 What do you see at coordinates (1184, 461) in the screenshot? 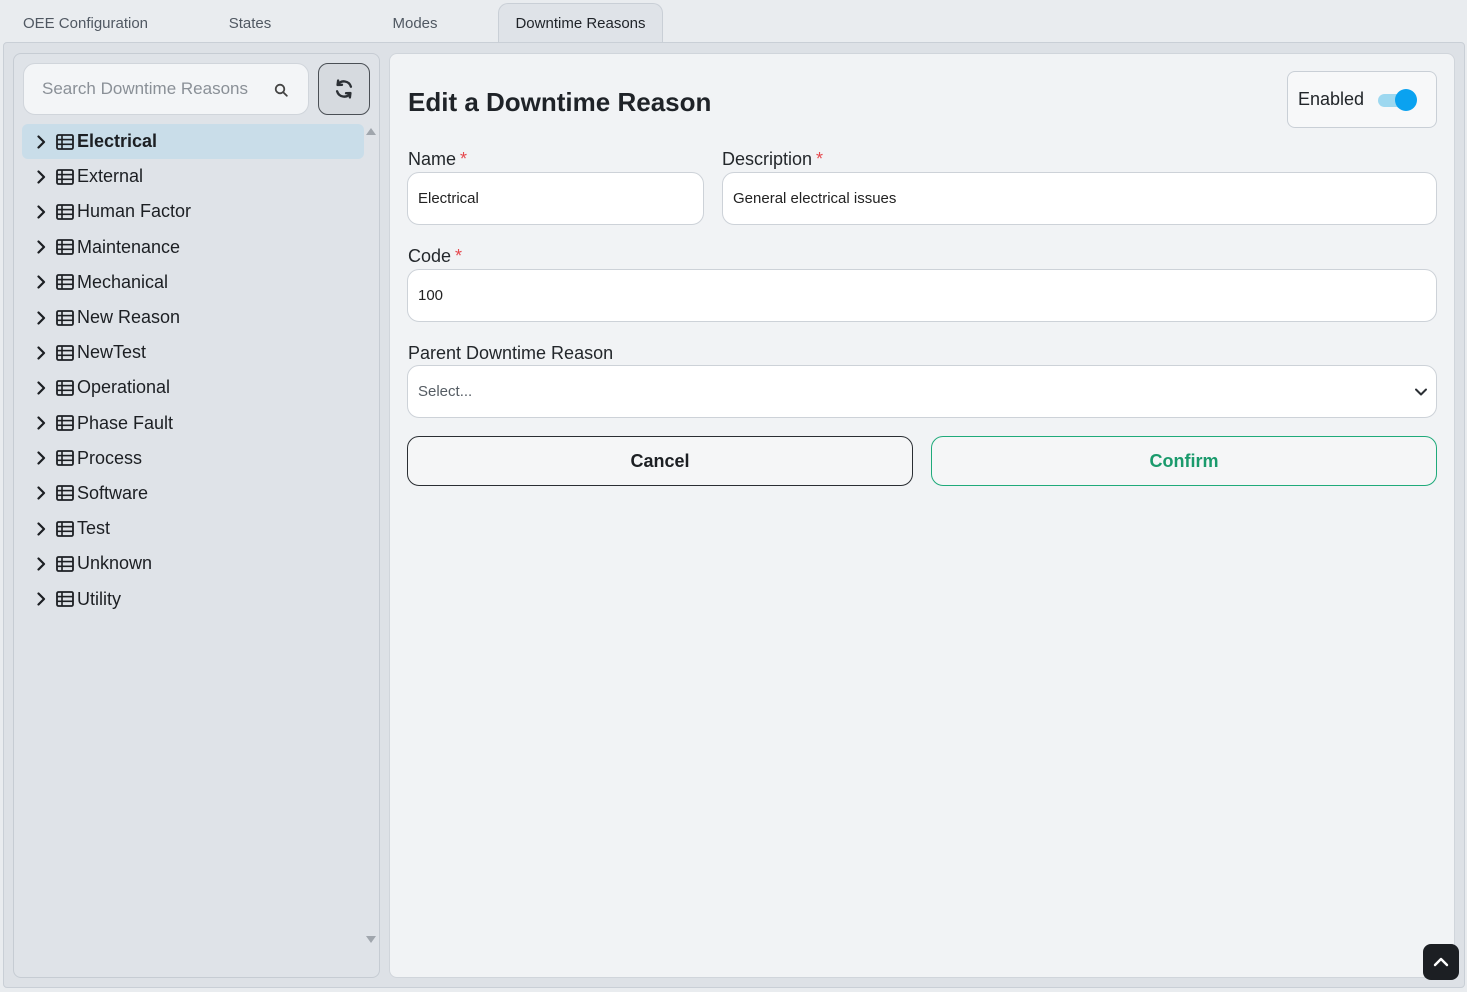
I see `confirm-button: Confirm` at bounding box center [1184, 461].